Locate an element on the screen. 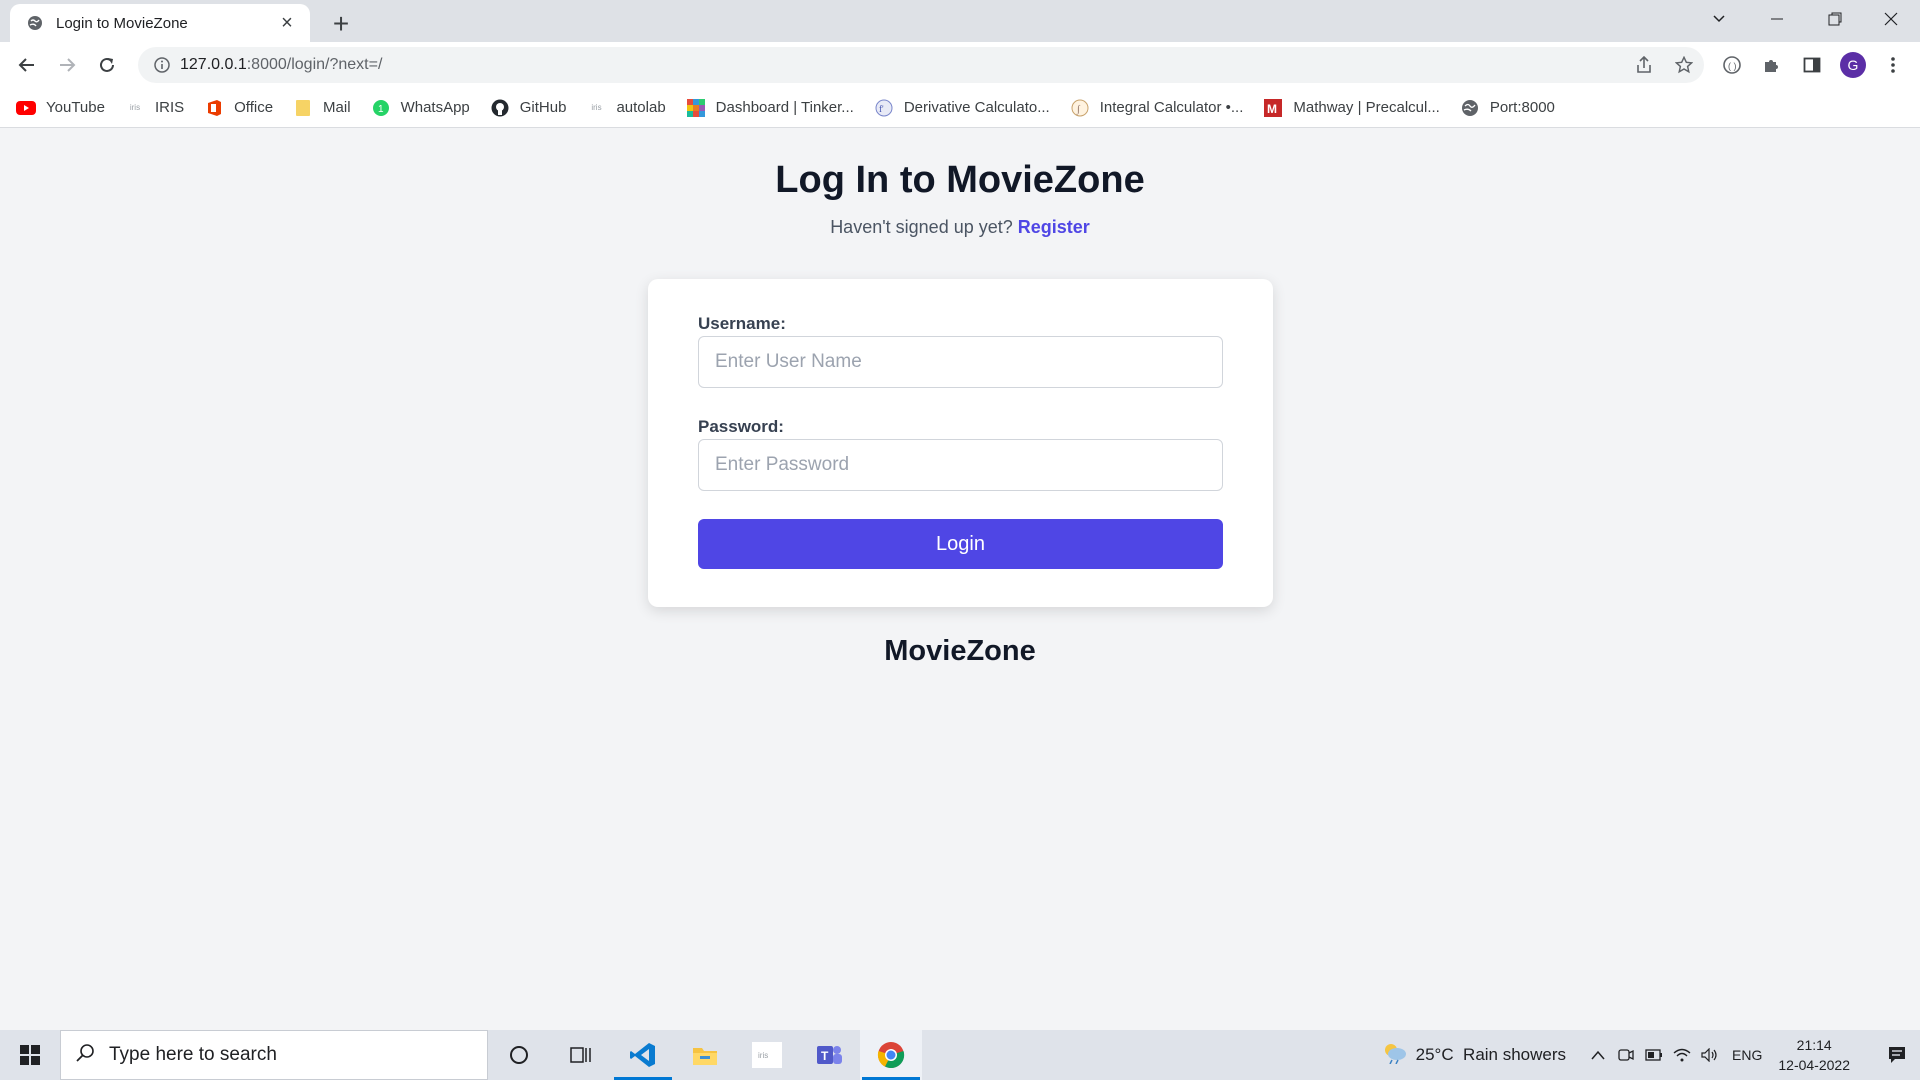  bookmark-label: IRIS is located at coordinates (169, 107).